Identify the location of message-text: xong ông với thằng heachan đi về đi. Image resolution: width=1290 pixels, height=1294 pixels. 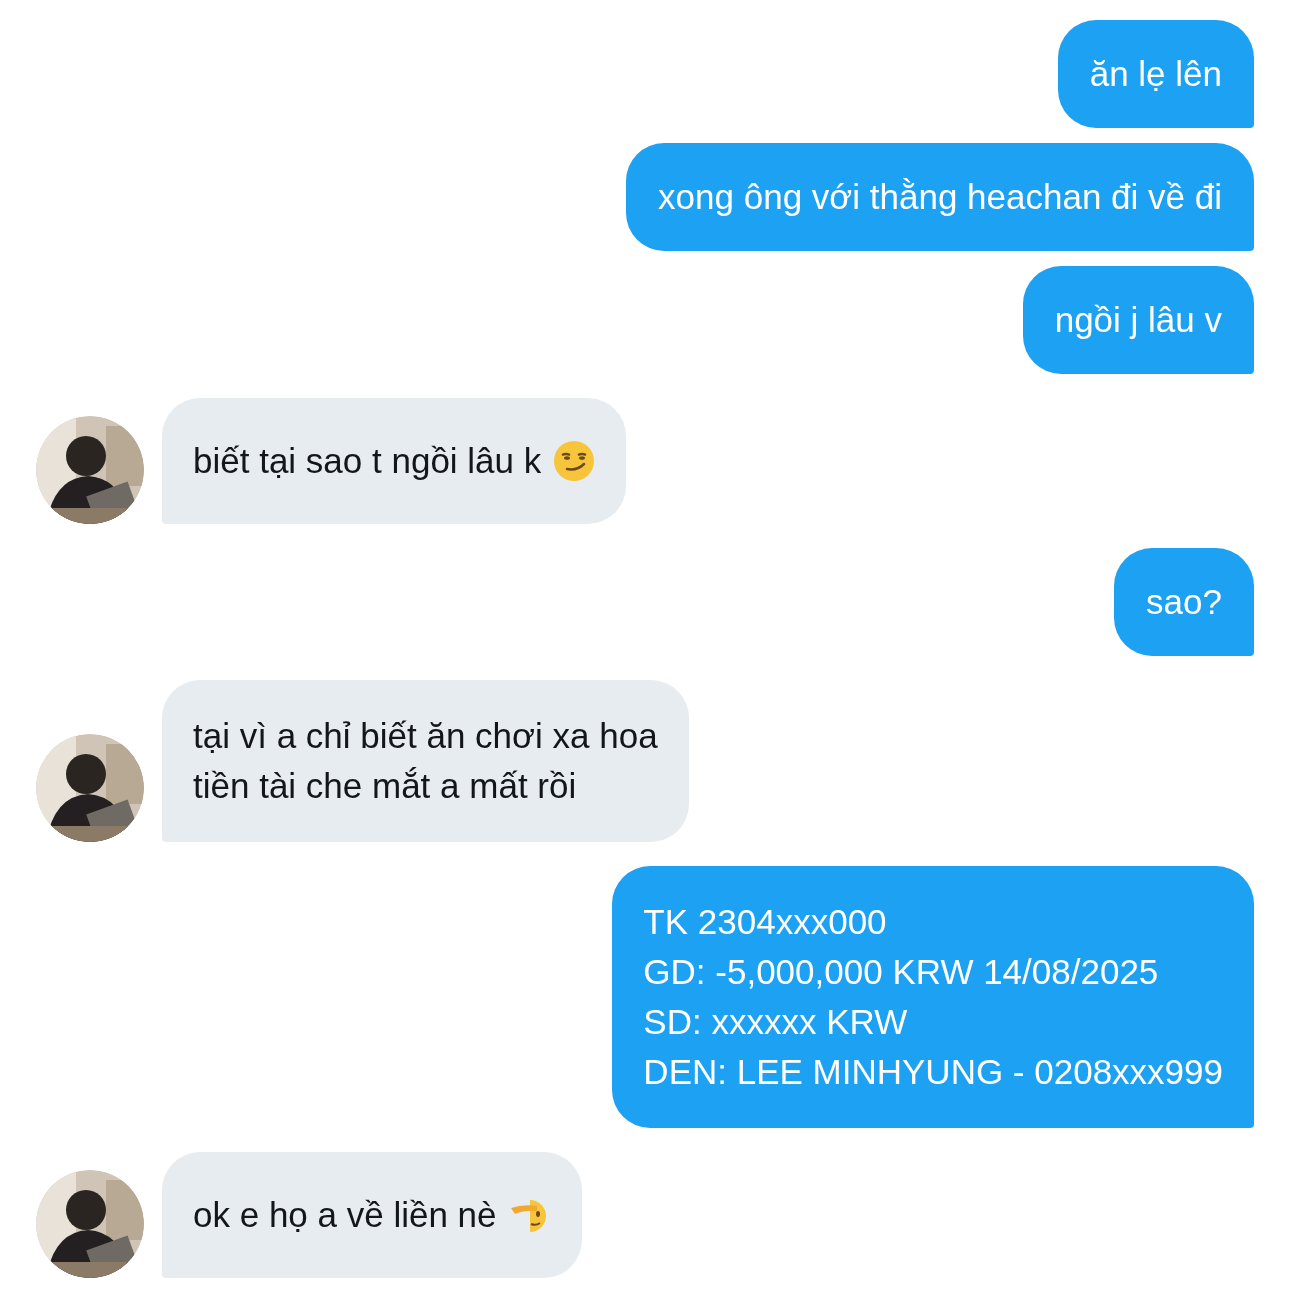
(940, 197).